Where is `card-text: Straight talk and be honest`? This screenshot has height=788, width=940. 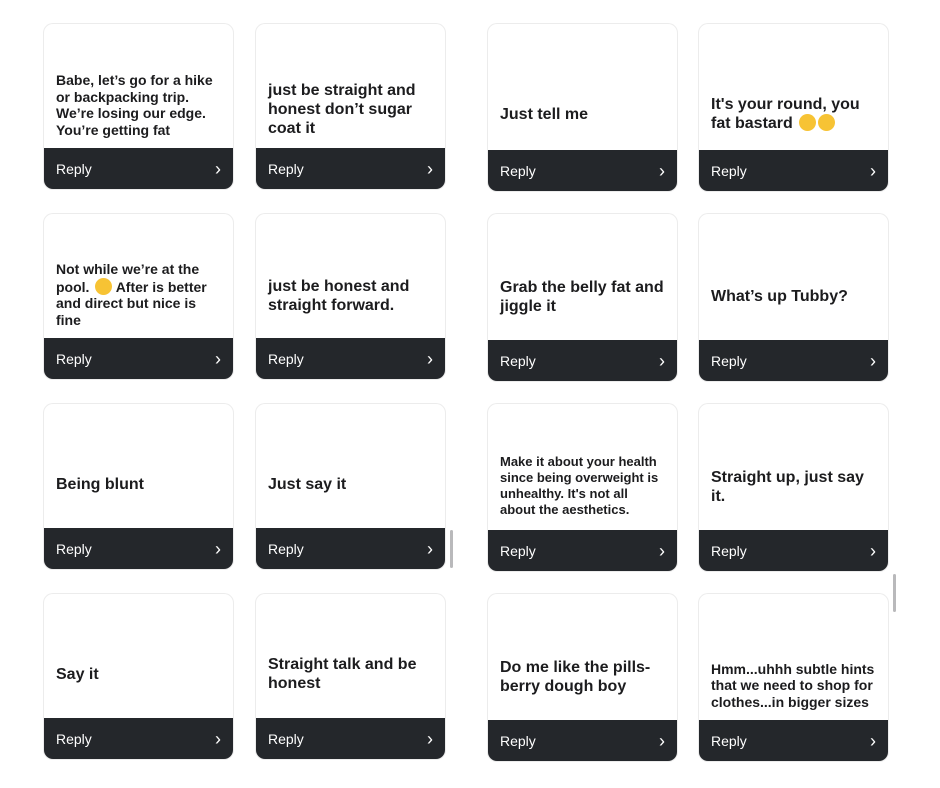 card-text: Straight talk and be honest is located at coordinates (342, 674).